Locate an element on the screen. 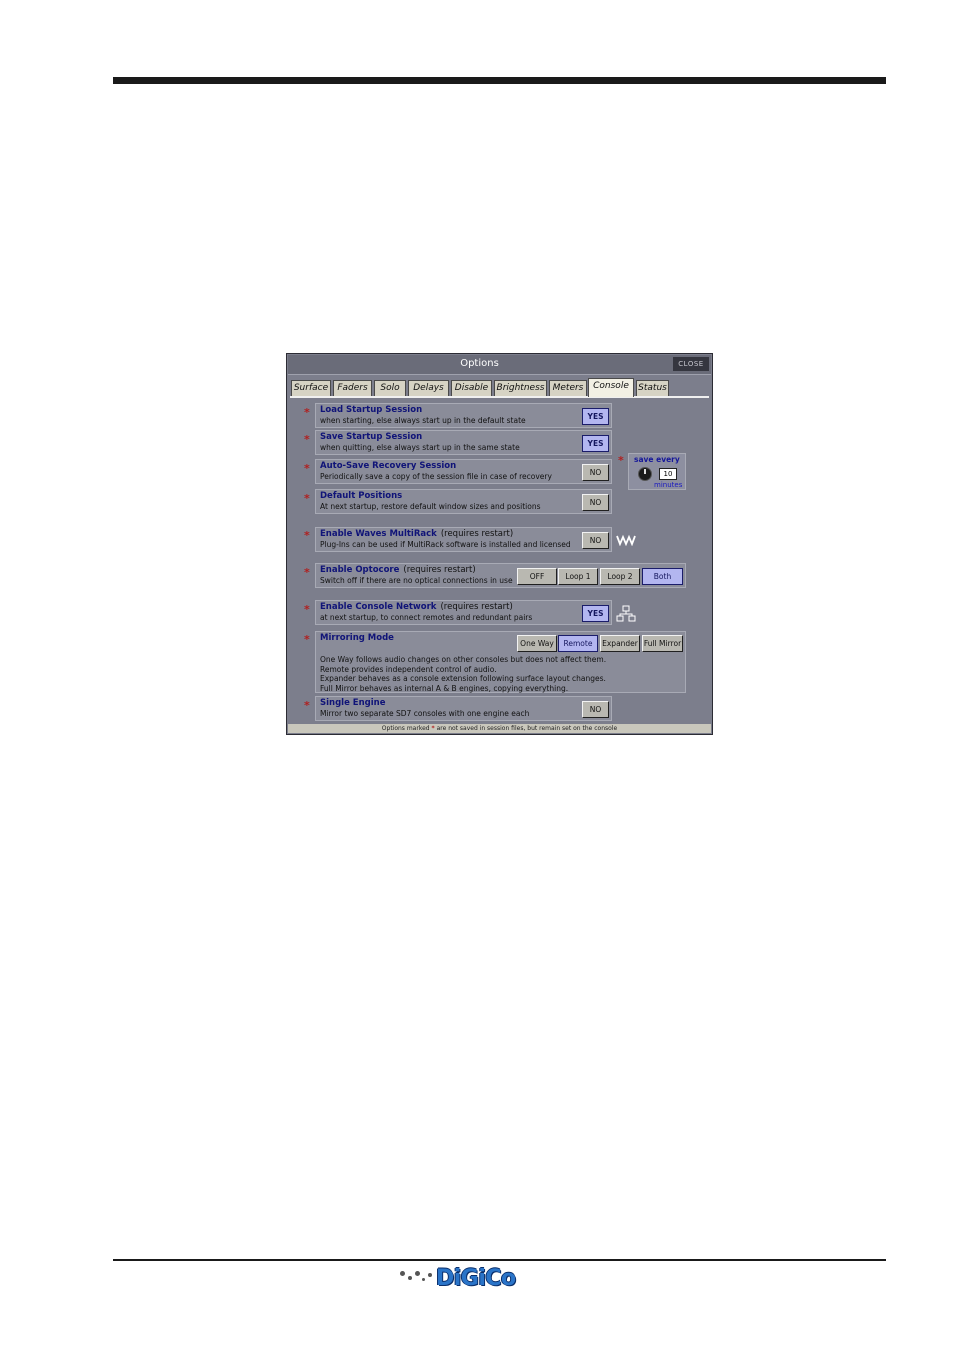  tab-console: Console is located at coordinates (611, 387).